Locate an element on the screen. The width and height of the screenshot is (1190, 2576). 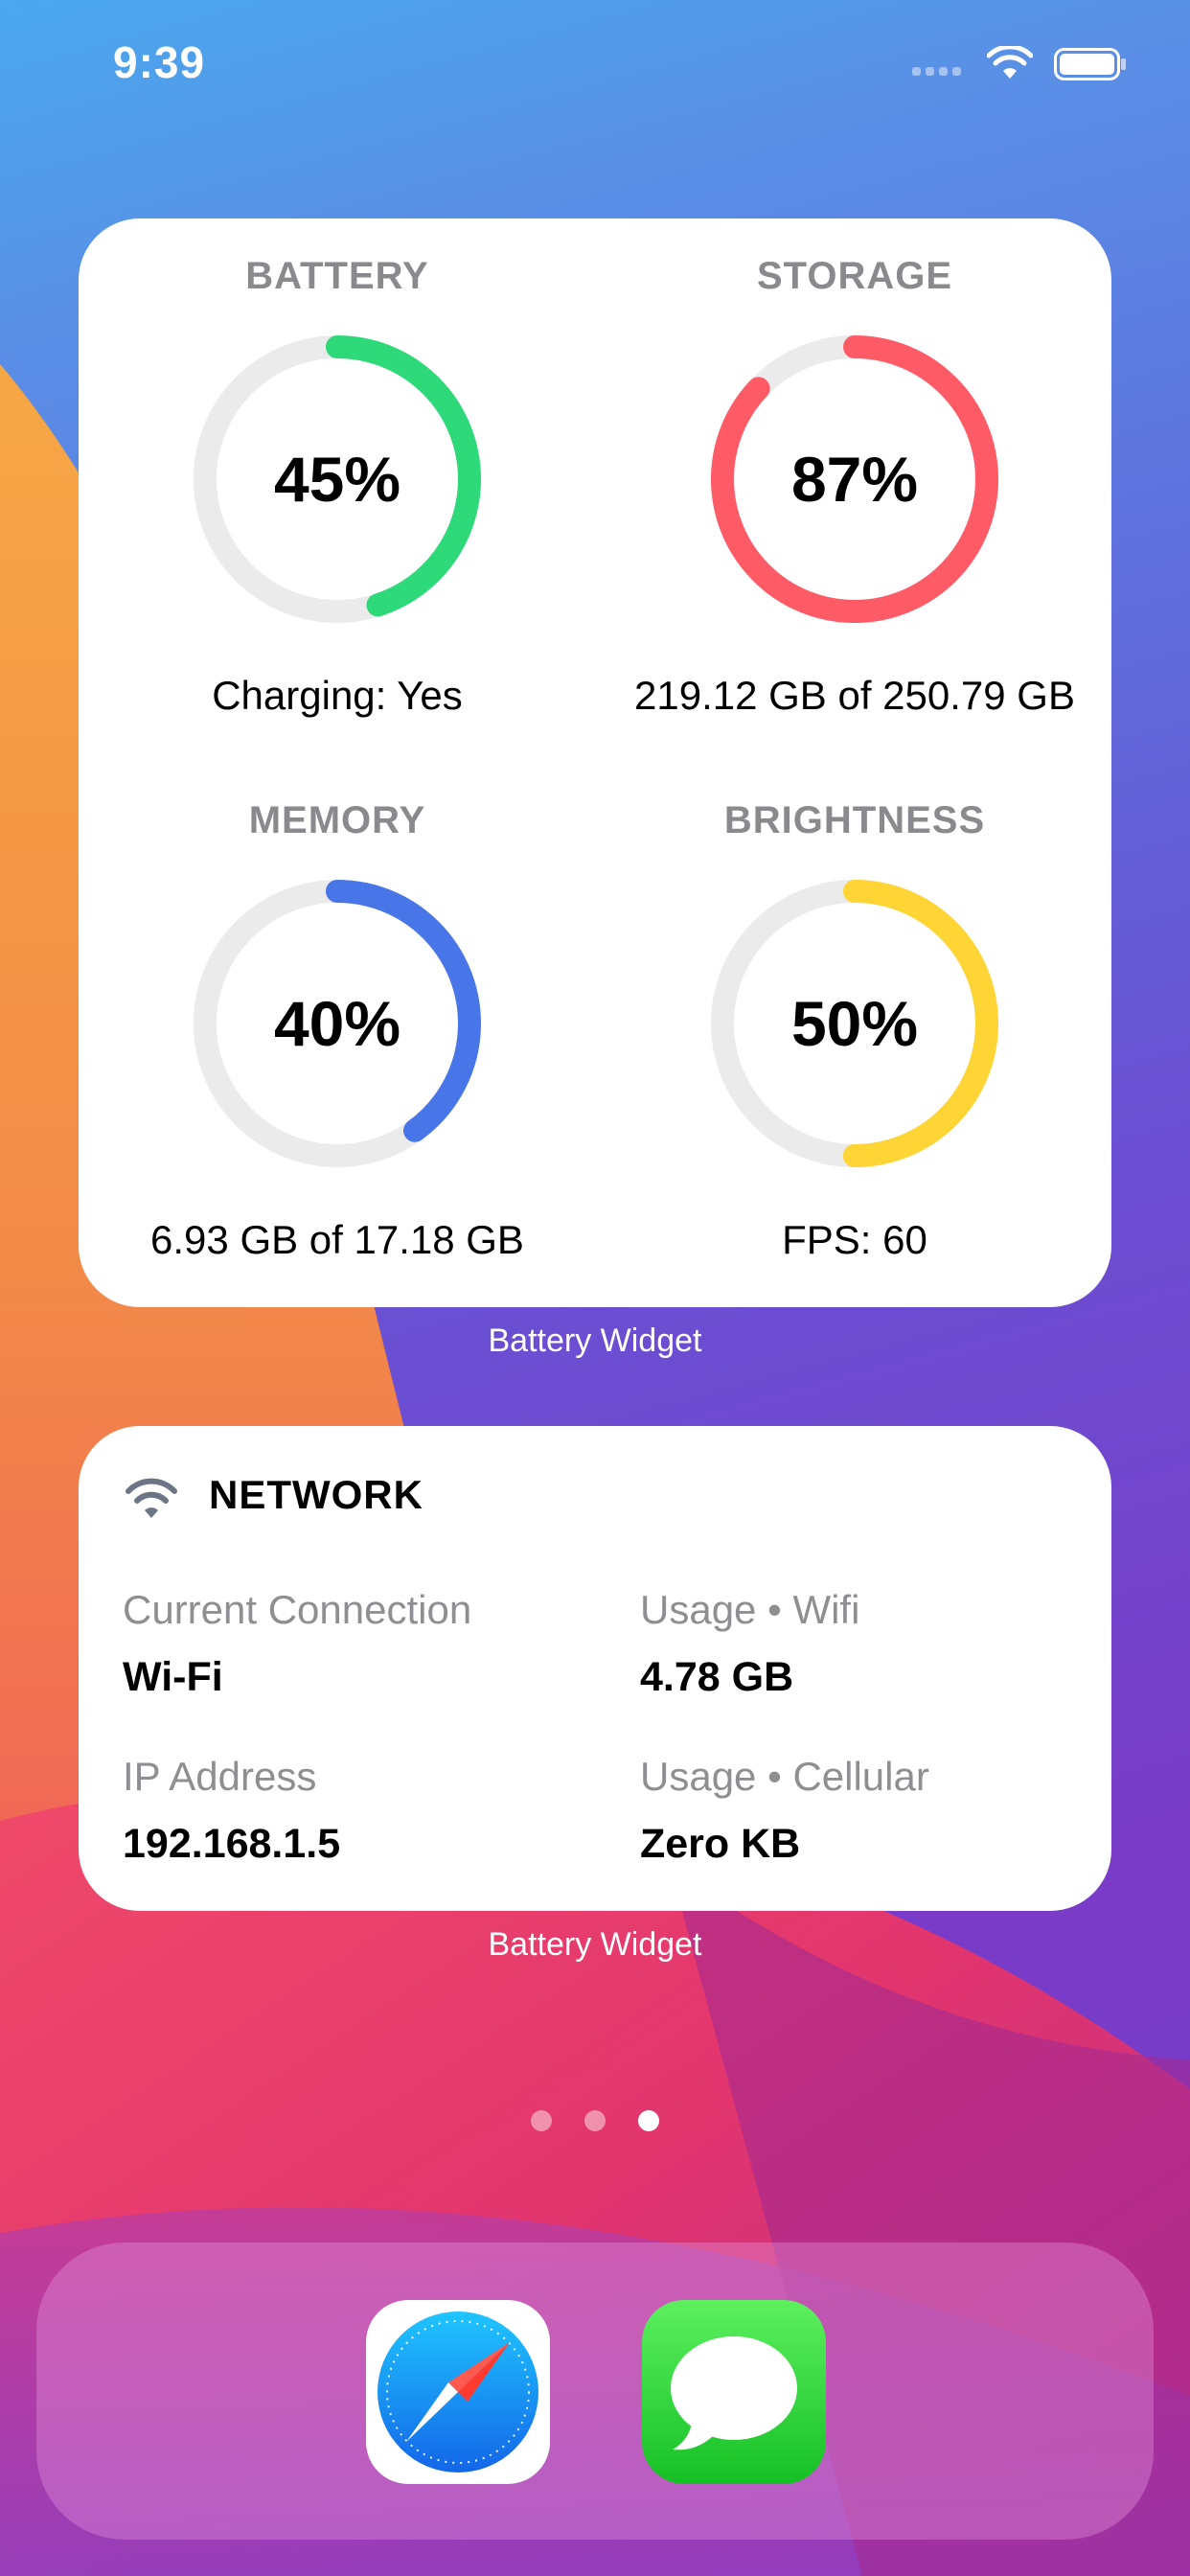
safari-app is located at coordinates (458, 2392).